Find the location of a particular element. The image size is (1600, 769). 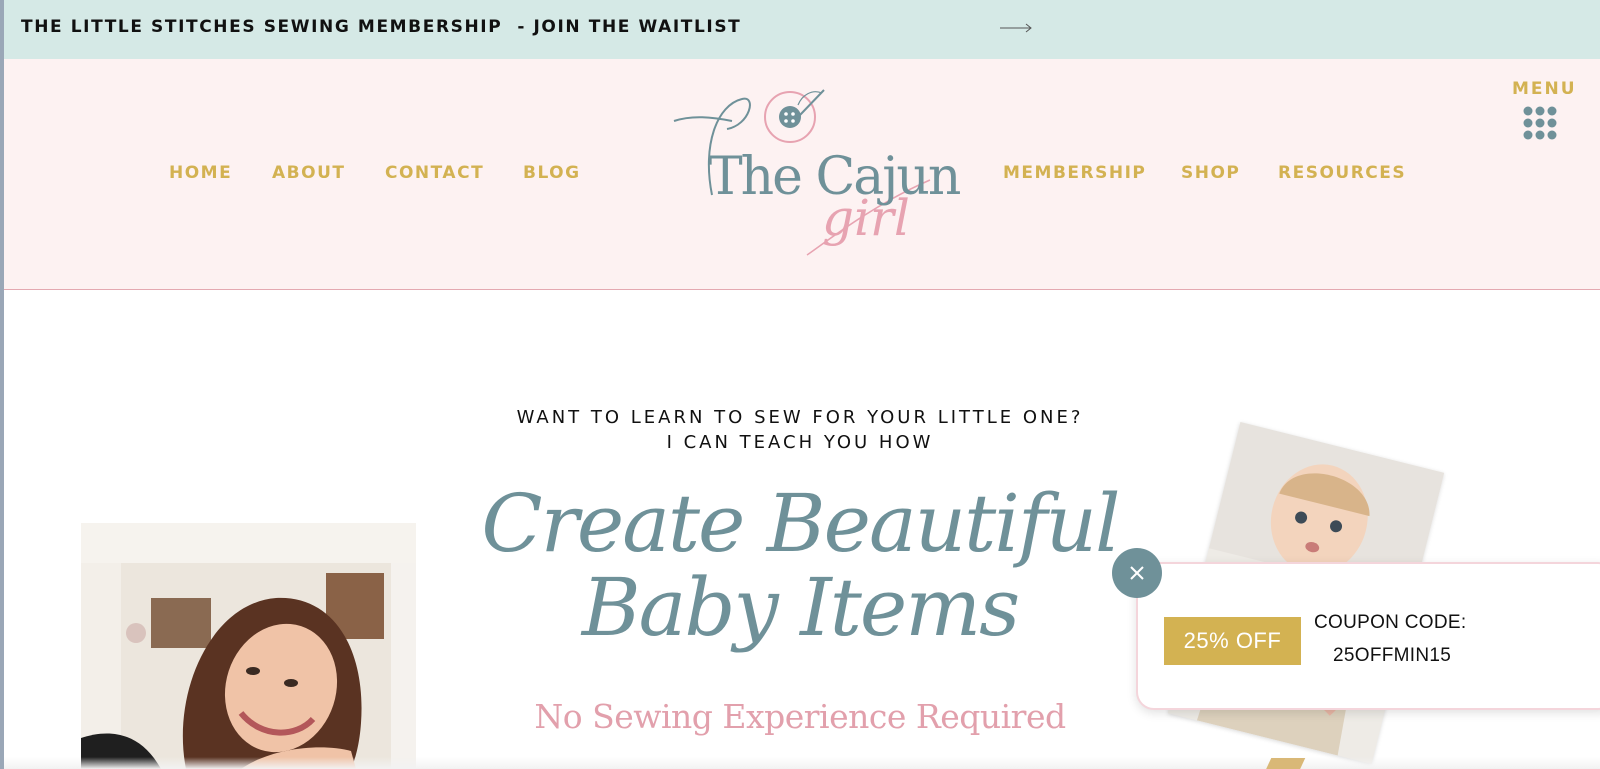

nav-contact: CONTACT is located at coordinates (434, 173).